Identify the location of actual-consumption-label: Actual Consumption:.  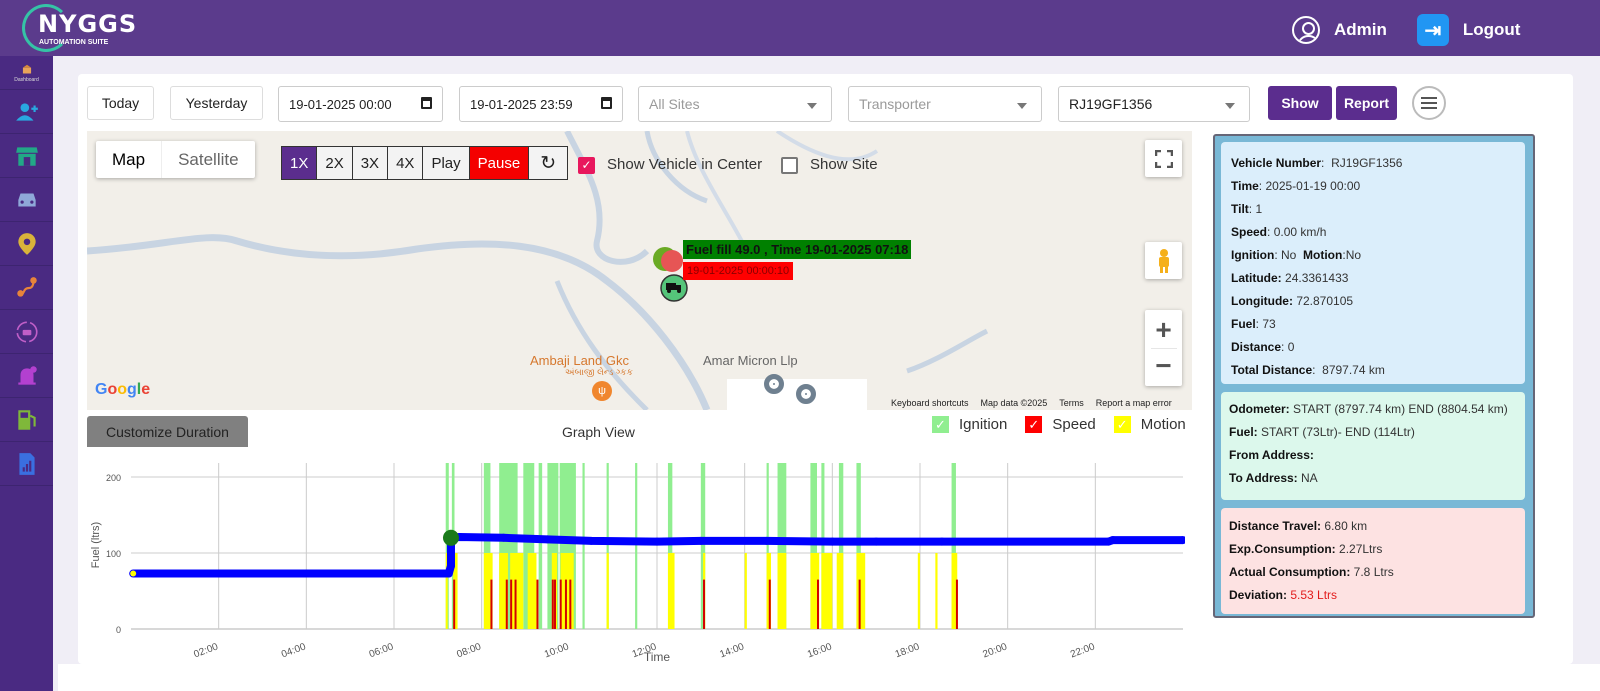
(1290, 572).